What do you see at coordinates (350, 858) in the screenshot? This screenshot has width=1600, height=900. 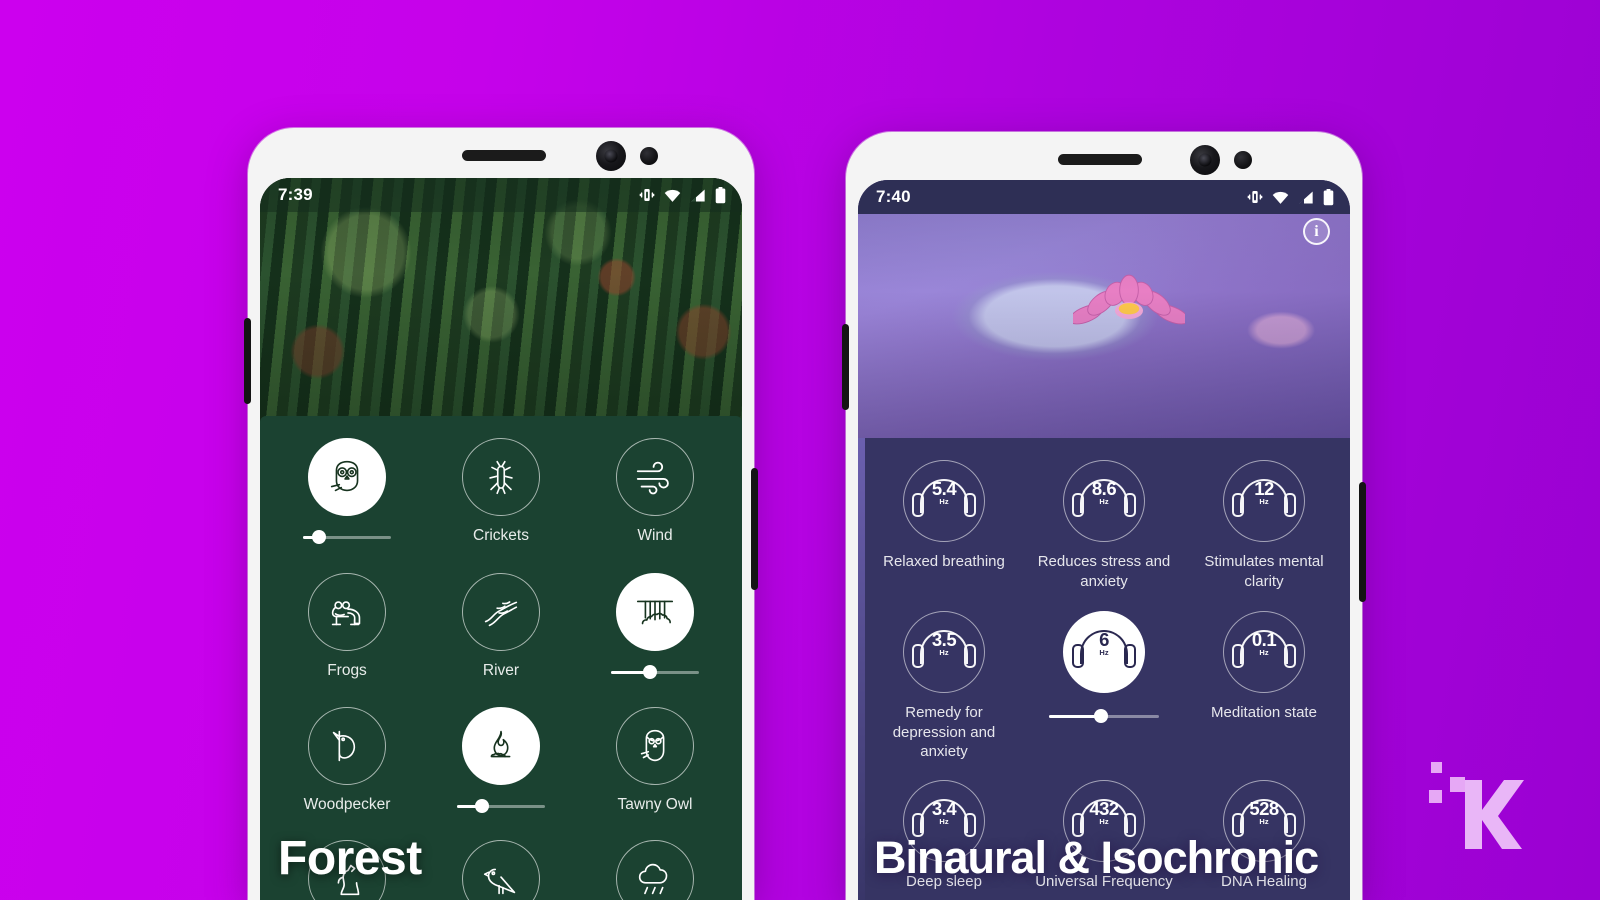 I see `forest-page-title: Forest` at bounding box center [350, 858].